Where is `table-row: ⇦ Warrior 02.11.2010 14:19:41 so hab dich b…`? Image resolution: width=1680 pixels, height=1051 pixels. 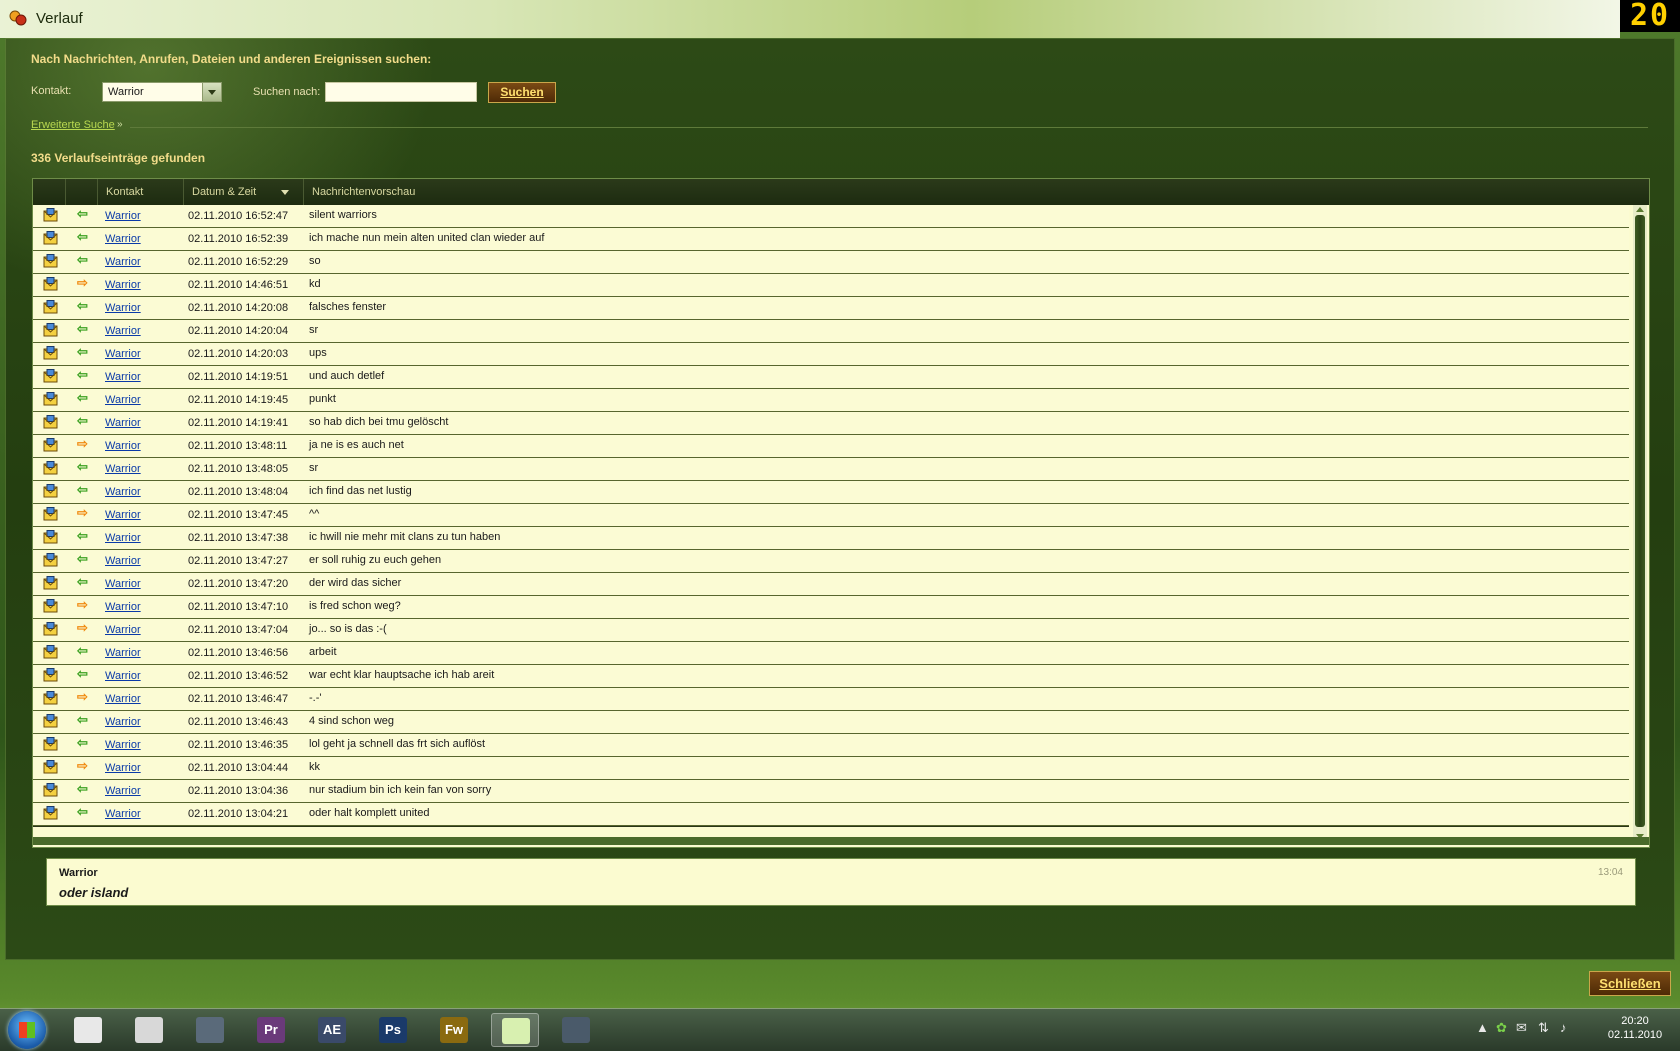
table-row: ⇦ Warrior 02.11.2010 14:19:41 so hab dich b… is located at coordinates (831, 423).